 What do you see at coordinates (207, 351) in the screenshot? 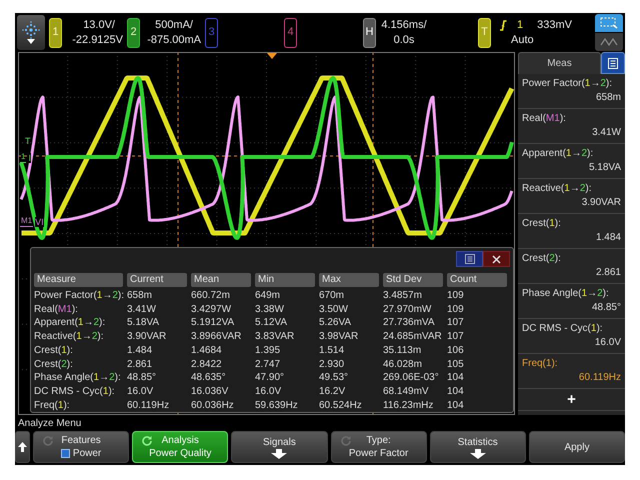
I see `table-cell-text: 1.4684` at bounding box center [207, 351].